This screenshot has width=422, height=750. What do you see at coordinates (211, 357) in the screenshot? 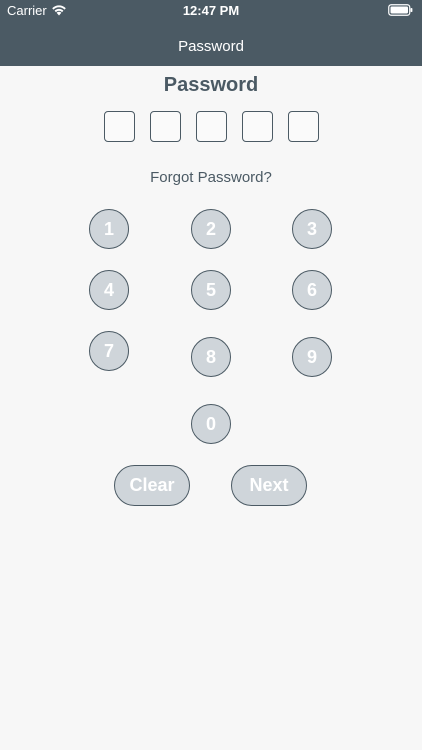
I see `key-8: 8` at bounding box center [211, 357].